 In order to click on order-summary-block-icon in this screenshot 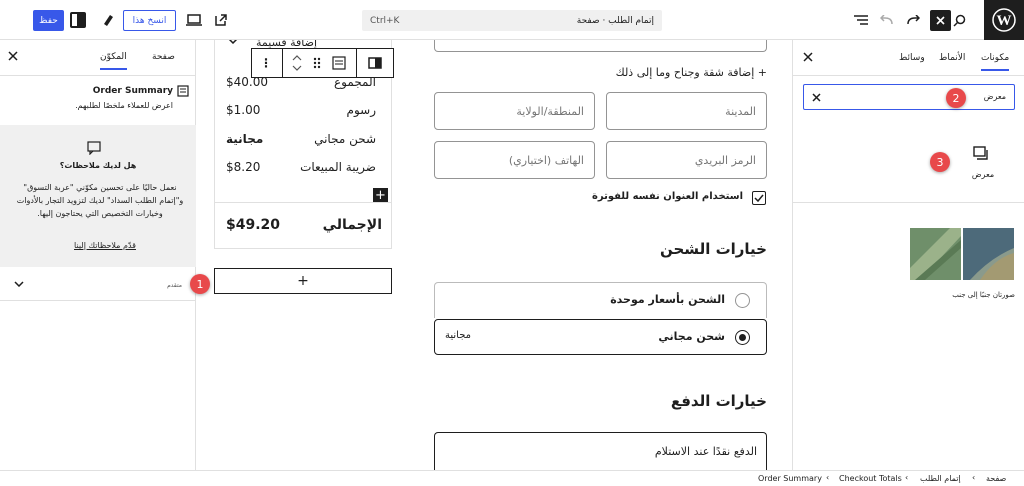, I will do `click(339, 63)`.